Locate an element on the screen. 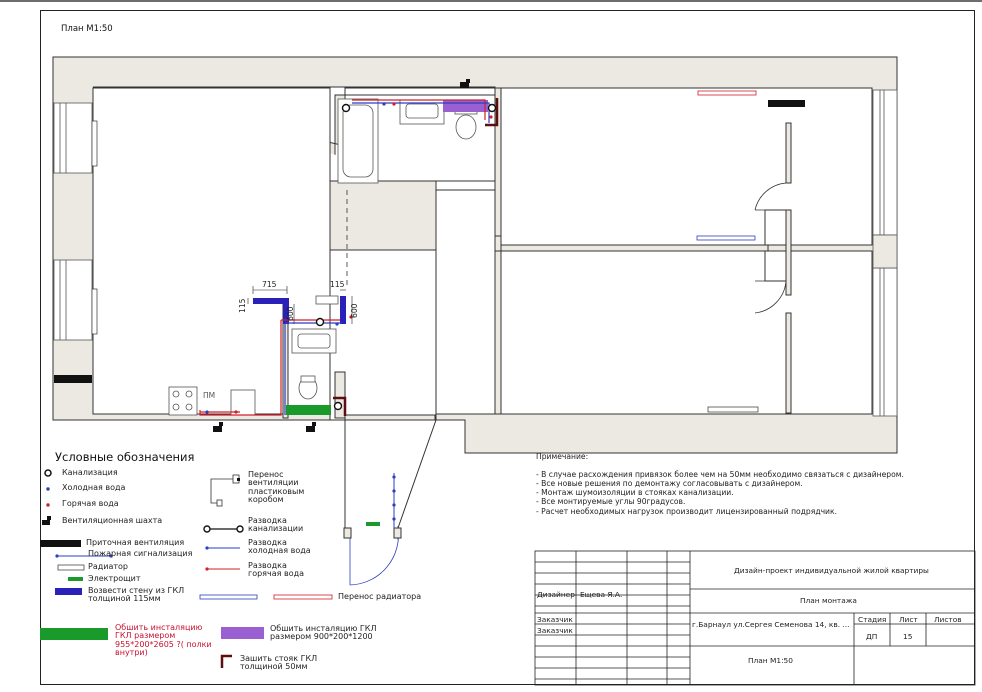 Image resolution: width=982 pixels, height=692 pixels. pm-label: ПМ is located at coordinates (209, 395).